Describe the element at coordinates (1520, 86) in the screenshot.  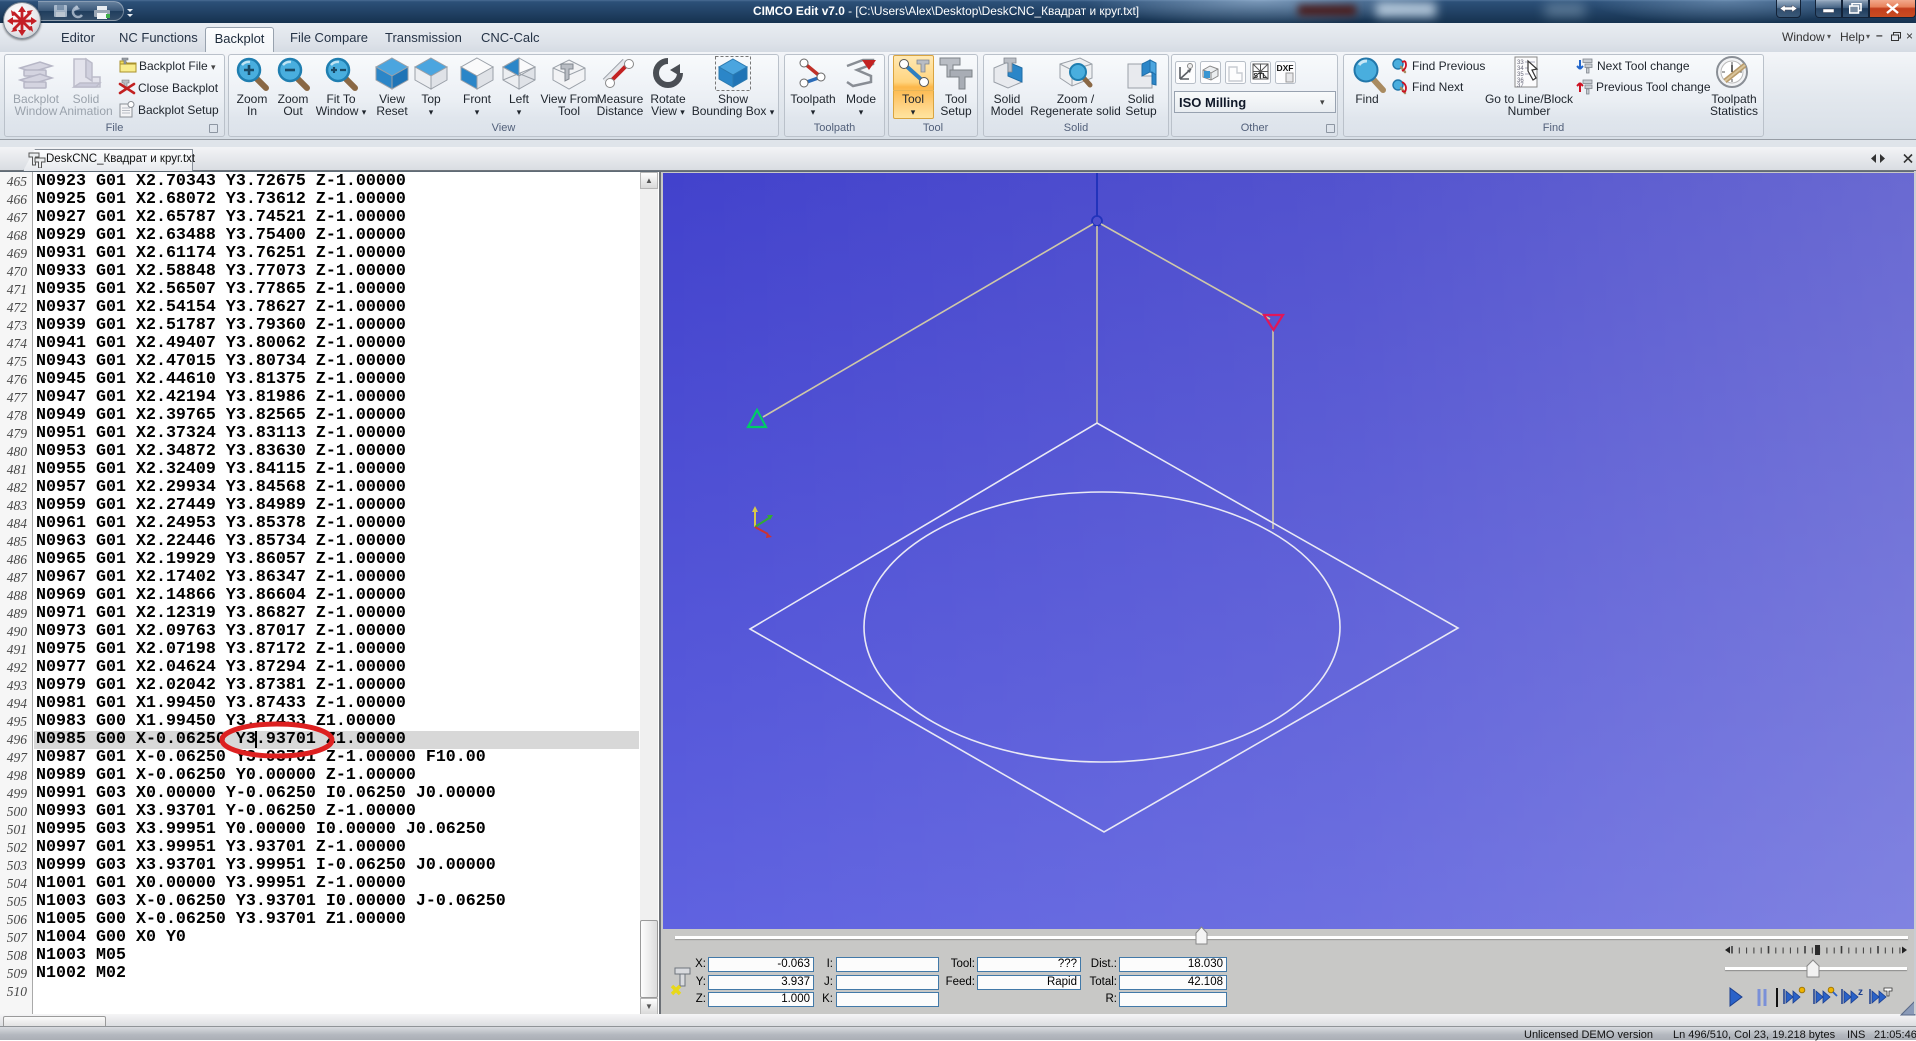
I see `svg-text: 37` at that location.